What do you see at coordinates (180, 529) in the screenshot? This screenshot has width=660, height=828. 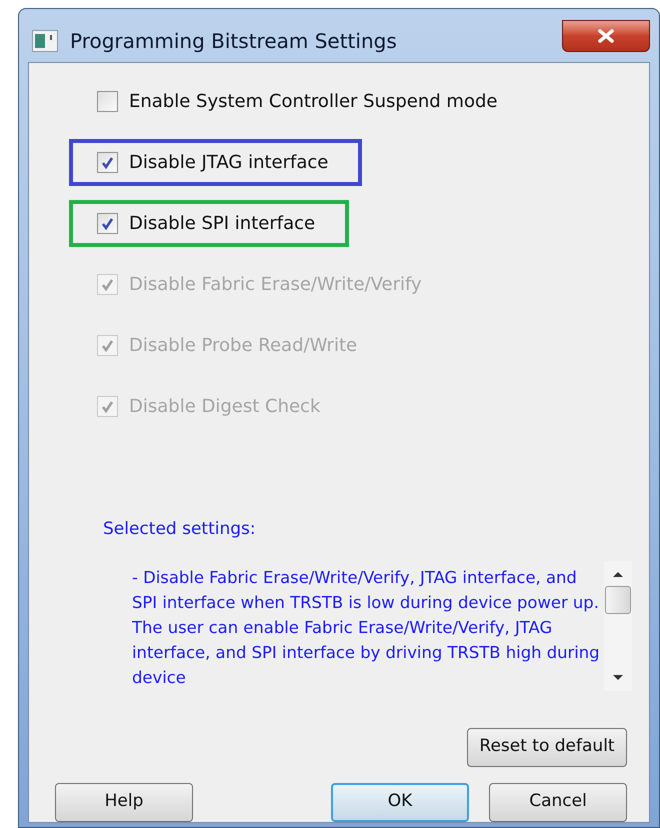 I see `section-label: Selected settings:` at bounding box center [180, 529].